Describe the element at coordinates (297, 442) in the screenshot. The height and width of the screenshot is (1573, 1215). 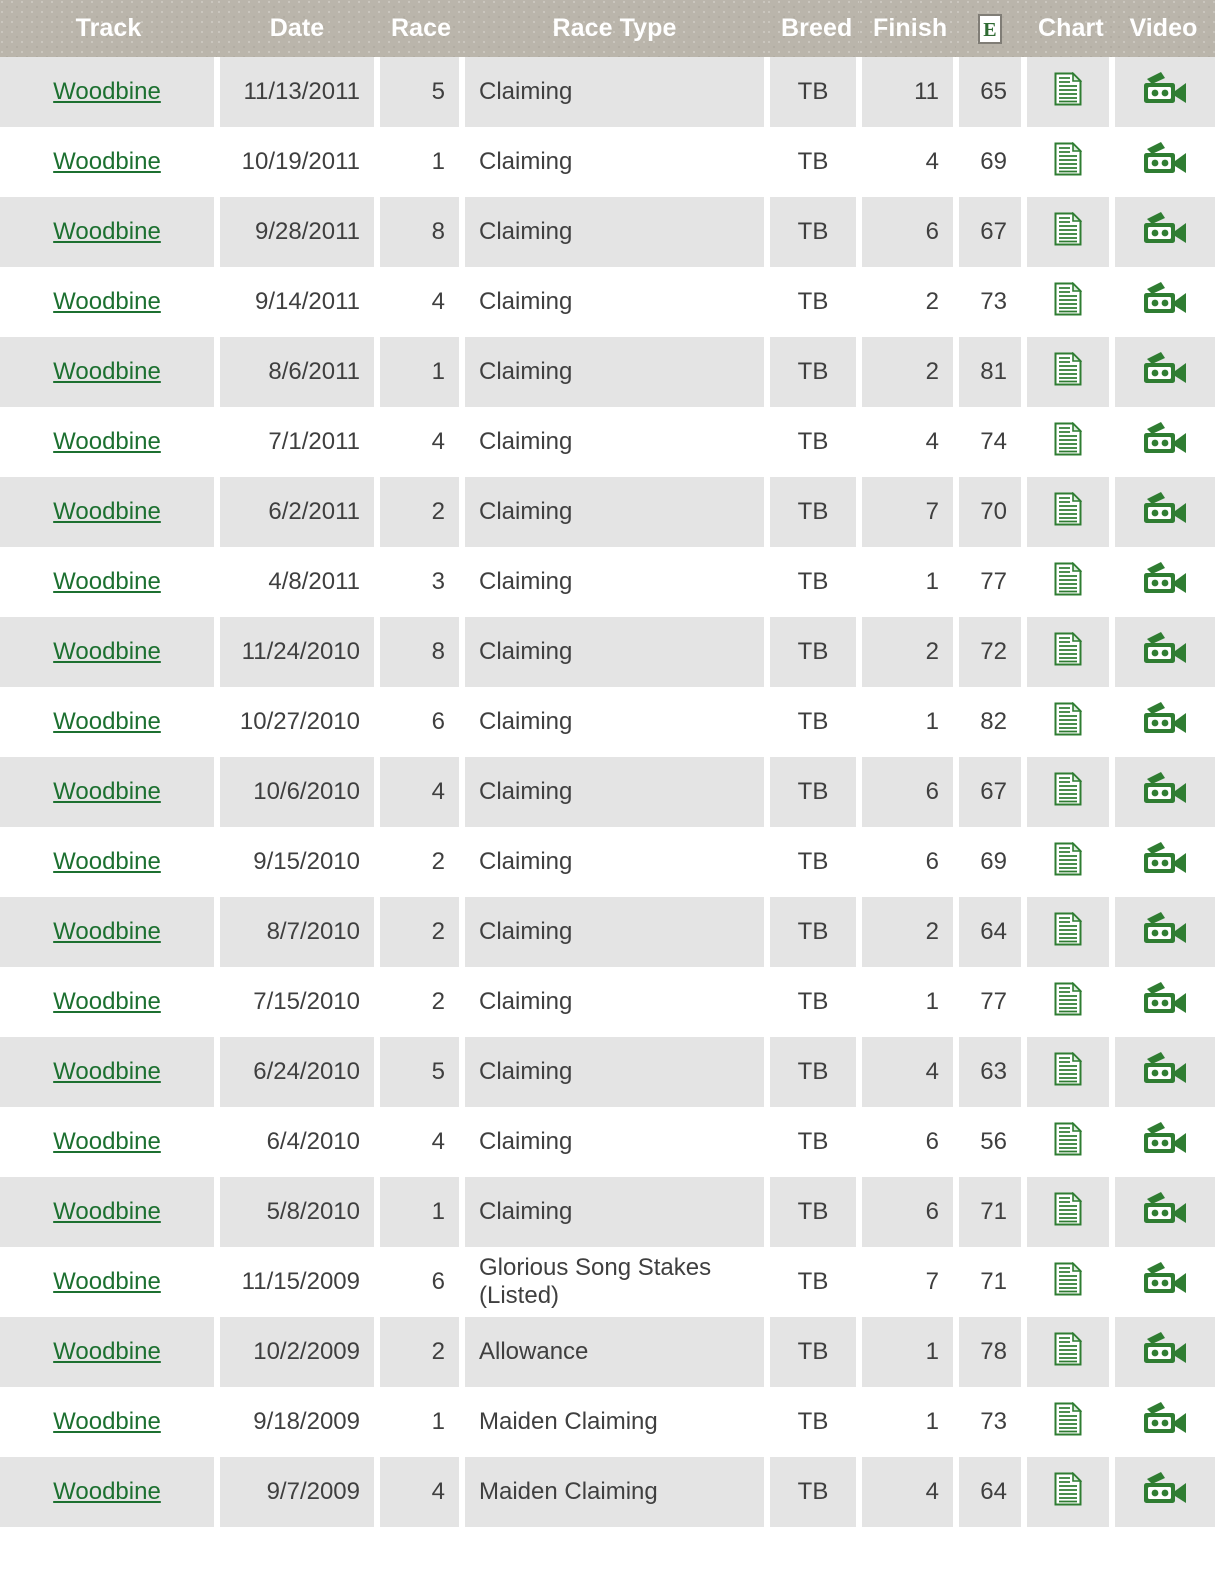
I see `cell-date: 7/1/2011` at that location.